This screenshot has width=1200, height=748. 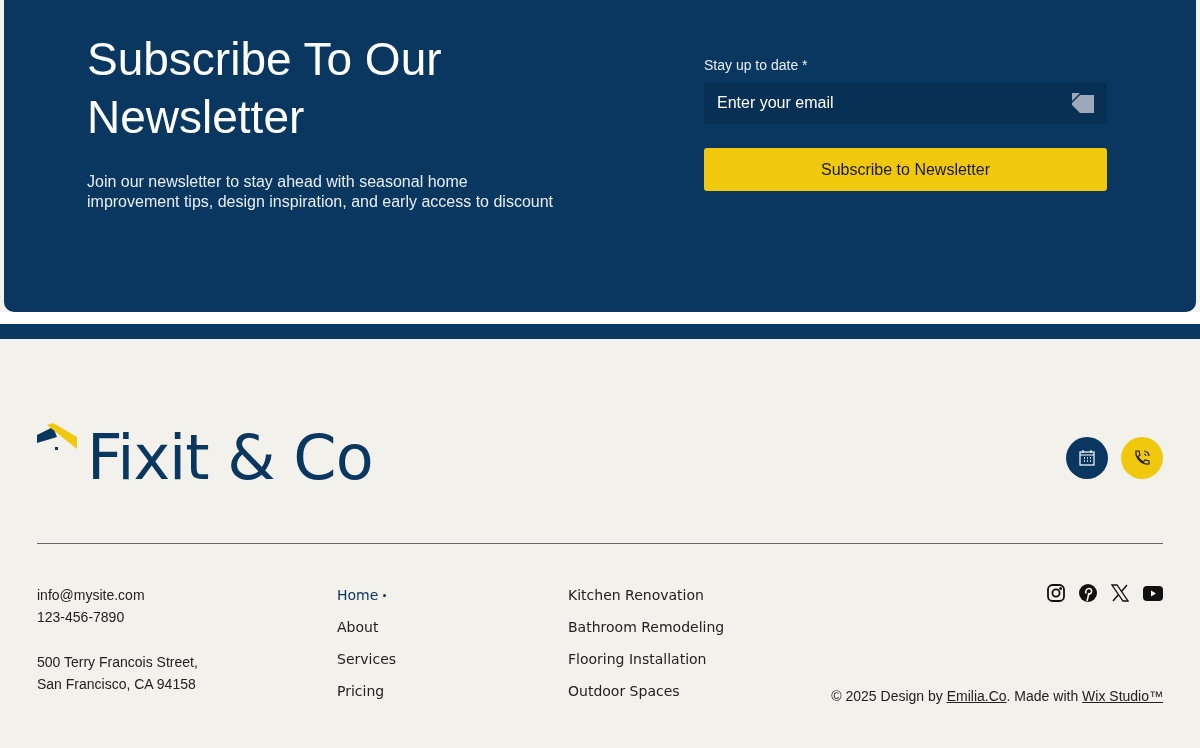 What do you see at coordinates (1122, 696) in the screenshot?
I see `platform-link: Wix Studio™` at bounding box center [1122, 696].